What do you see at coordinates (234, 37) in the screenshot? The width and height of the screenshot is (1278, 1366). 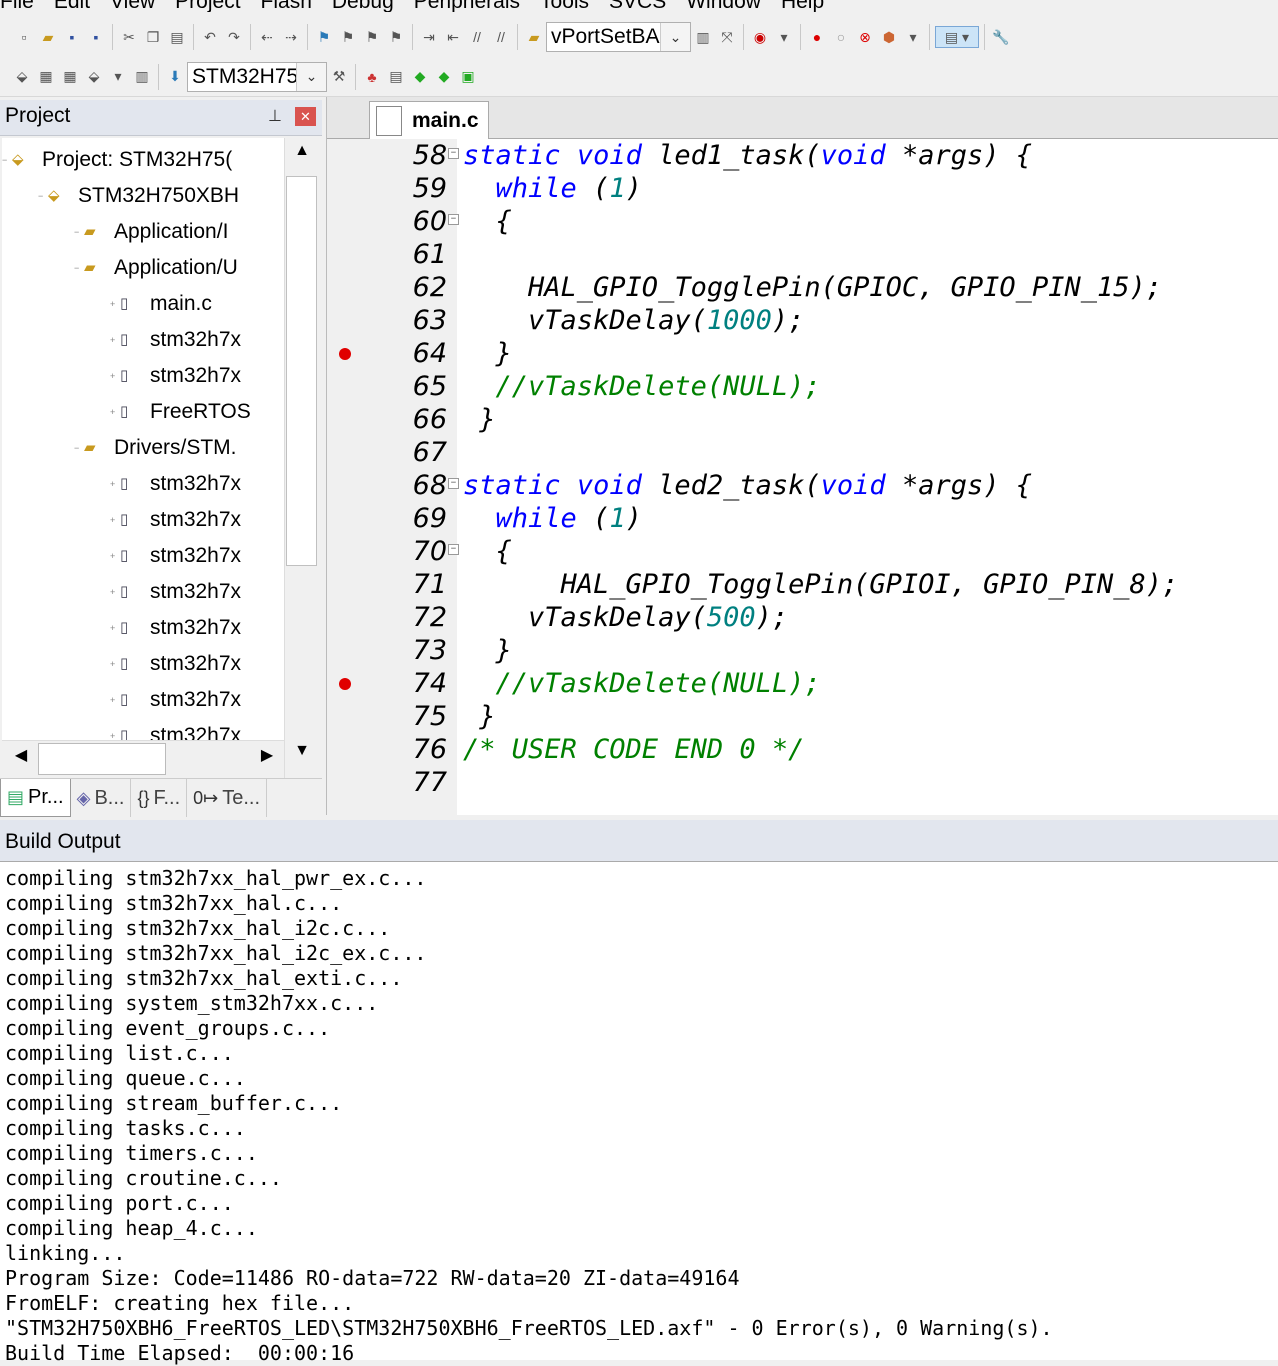 I see `redo-icon: ↷` at bounding box center [234, 37].